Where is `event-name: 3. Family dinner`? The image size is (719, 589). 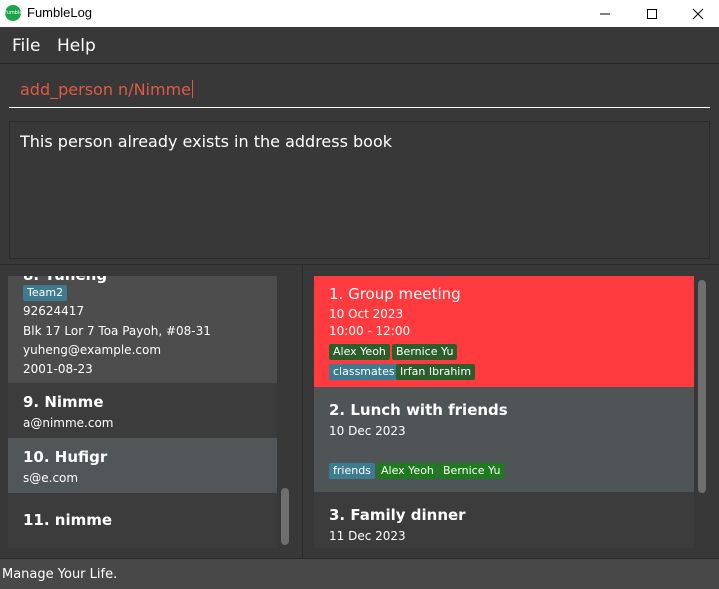 event-name: 3. Family dinner is located at coordinates (397, 515).